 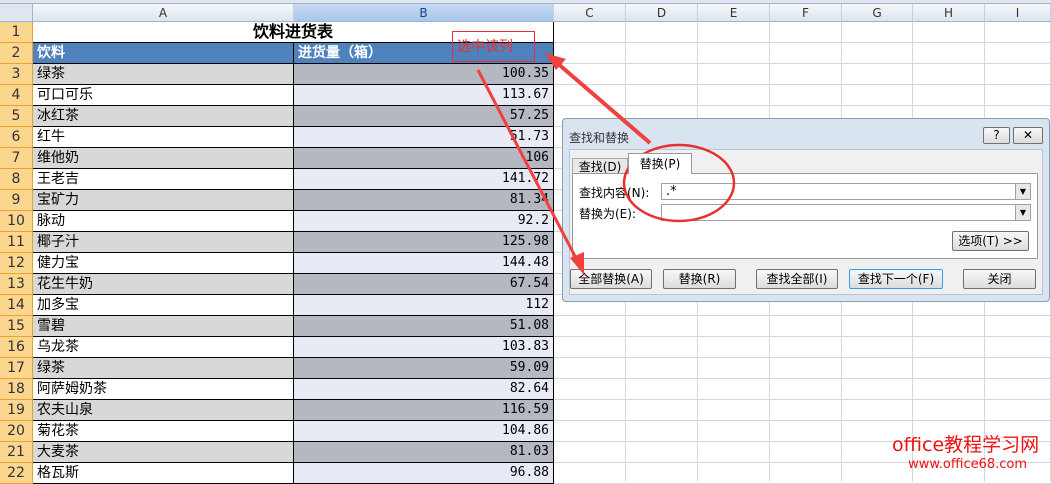 I want to click on annotation-arrows, so click(x=606, y=164).